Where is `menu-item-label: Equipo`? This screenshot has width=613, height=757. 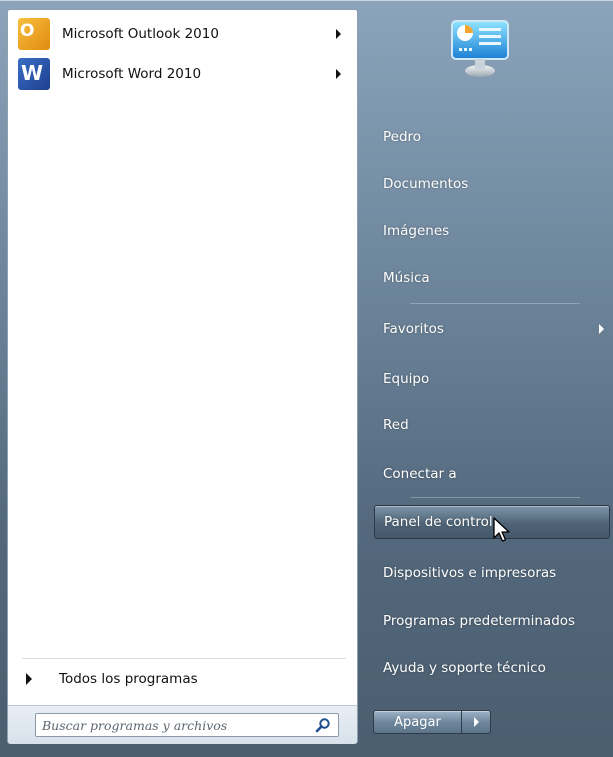
menu-item-label: Equipo is located at coordinates (406, 379).